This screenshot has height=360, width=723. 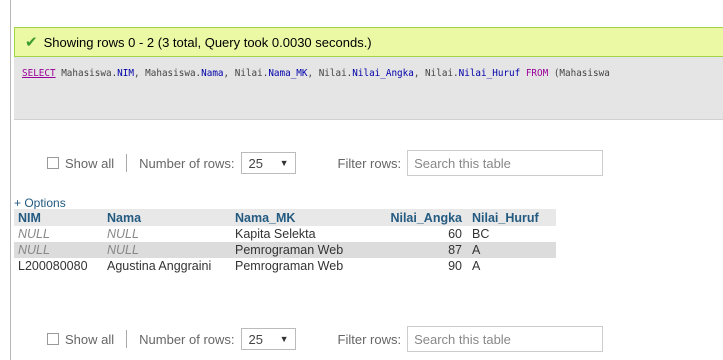 What do you see at coordinates (10, 180) in the screenshot?
I see `frame-left-border` at bounding box center [10, 180].